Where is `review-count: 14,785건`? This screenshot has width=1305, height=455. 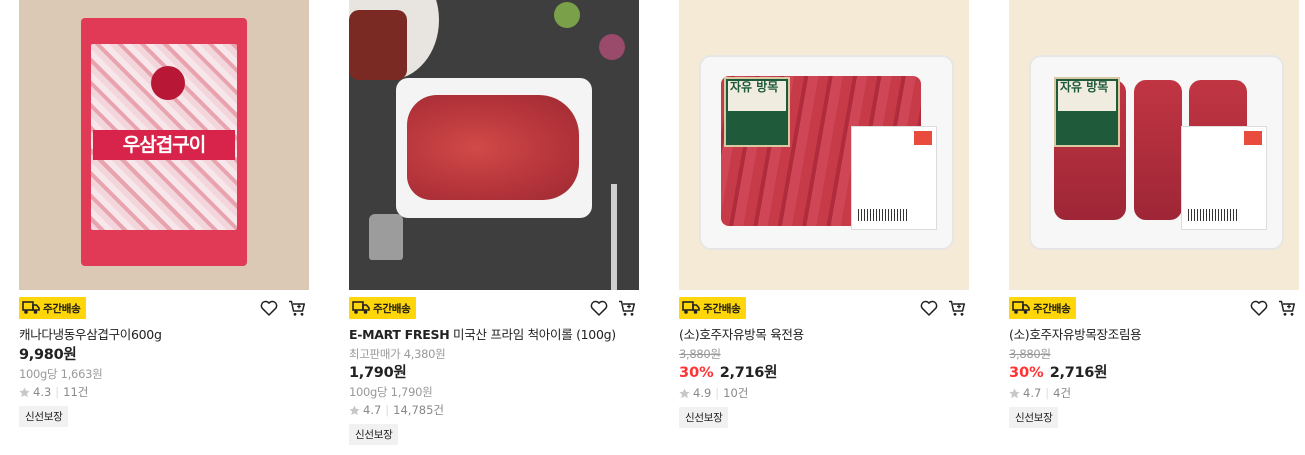
review-count: 14,785건 is located at coordinates (418, 410).